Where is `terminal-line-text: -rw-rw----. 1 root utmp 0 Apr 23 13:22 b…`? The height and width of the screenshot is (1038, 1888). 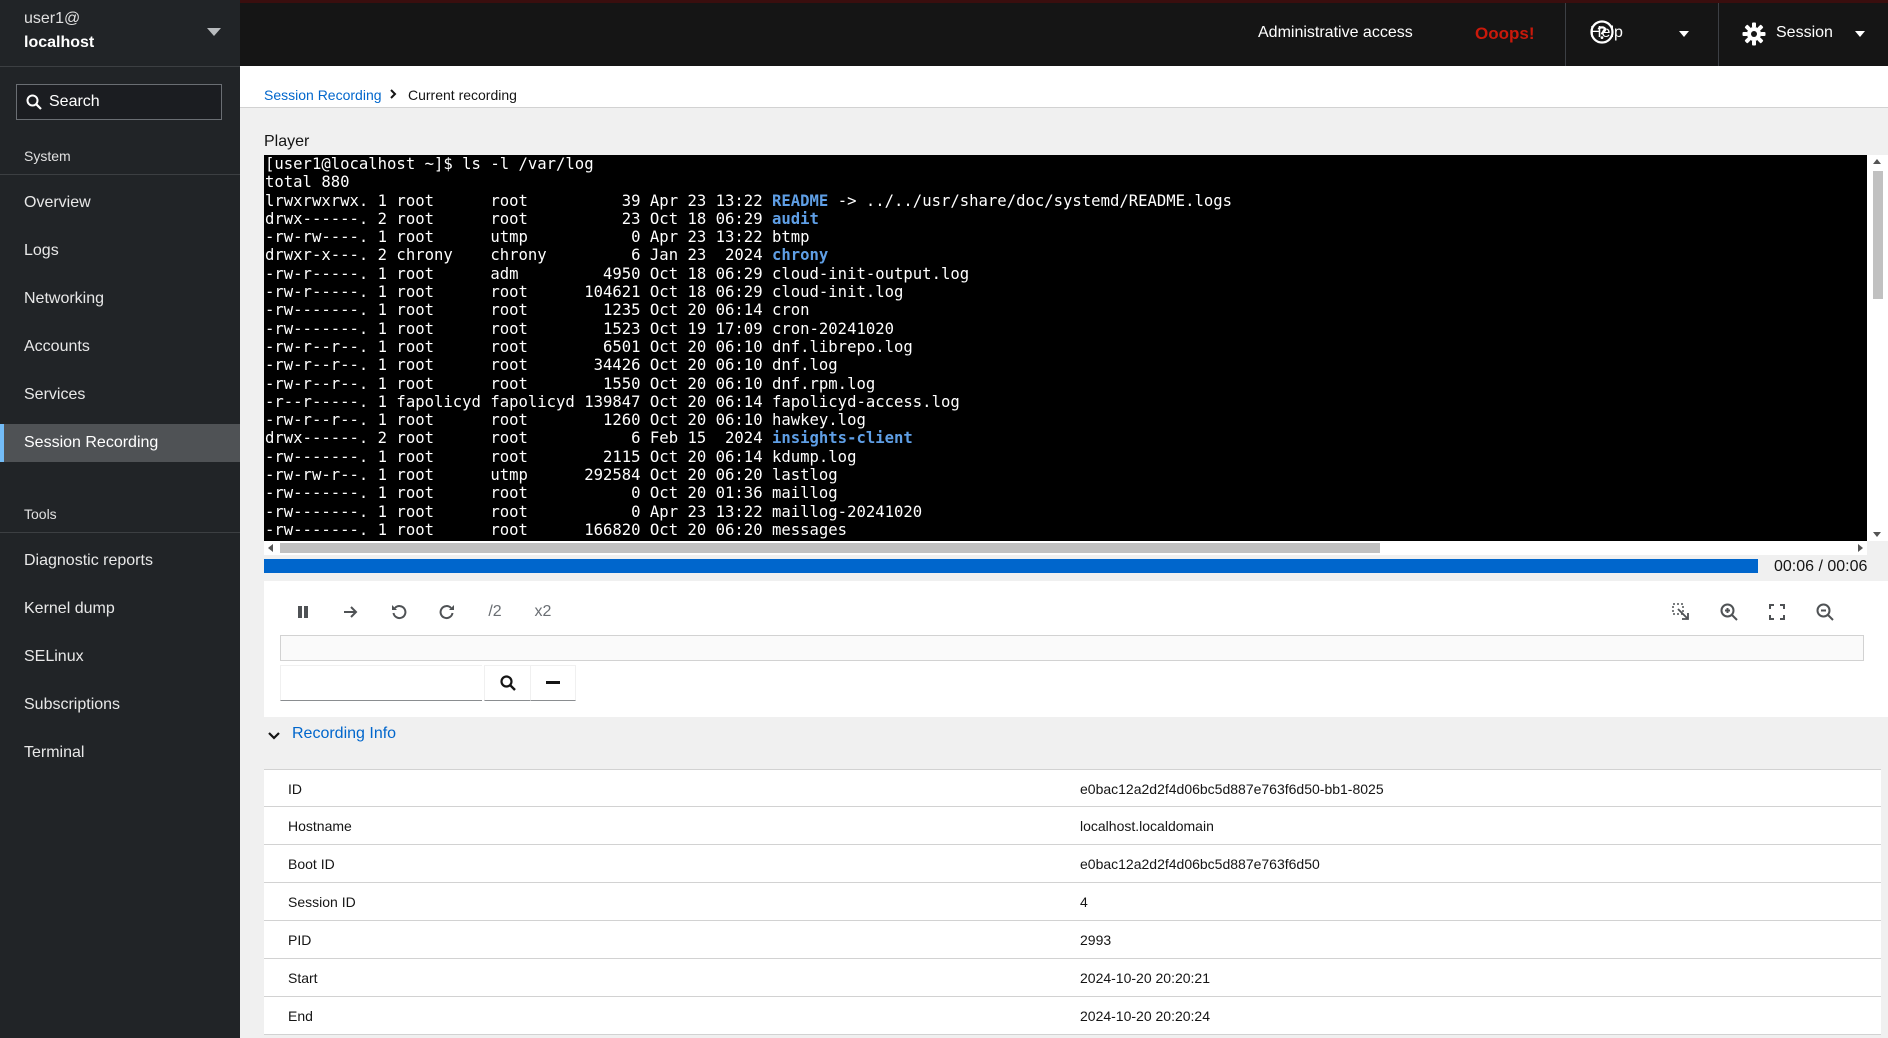 terminal-line-text: -rw-rw----. 1 root utmp 0 Apr 23 13:22 b… is located at coordinates (537, 237).